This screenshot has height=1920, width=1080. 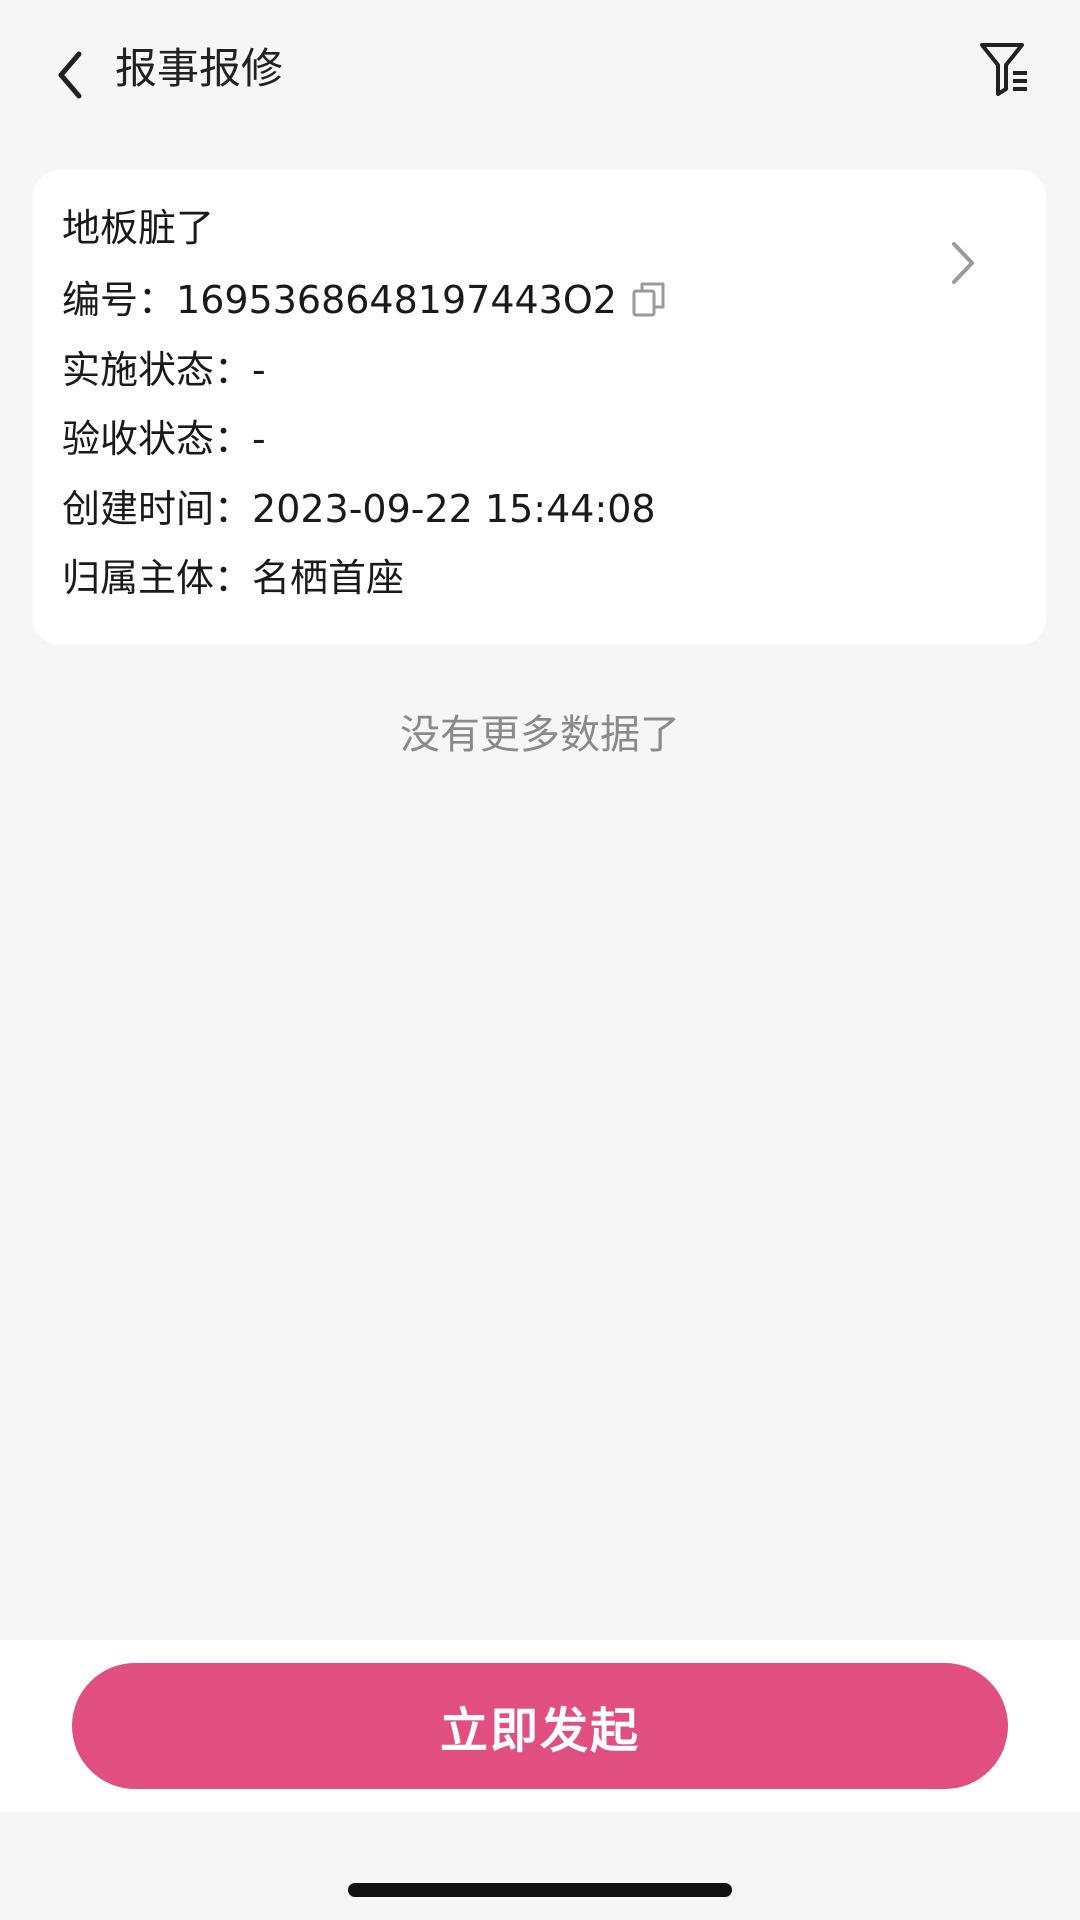 I want to click on row-label: 归属主体：, so click(x=157, y=578).